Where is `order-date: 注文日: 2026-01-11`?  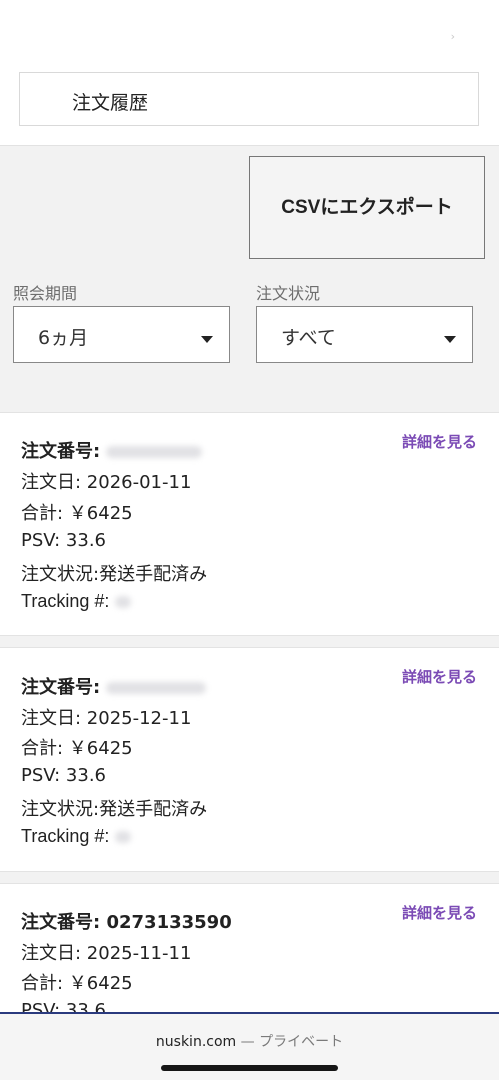 order-date: 注文日: 2026-01-11 is located at coordinates (106, 482).